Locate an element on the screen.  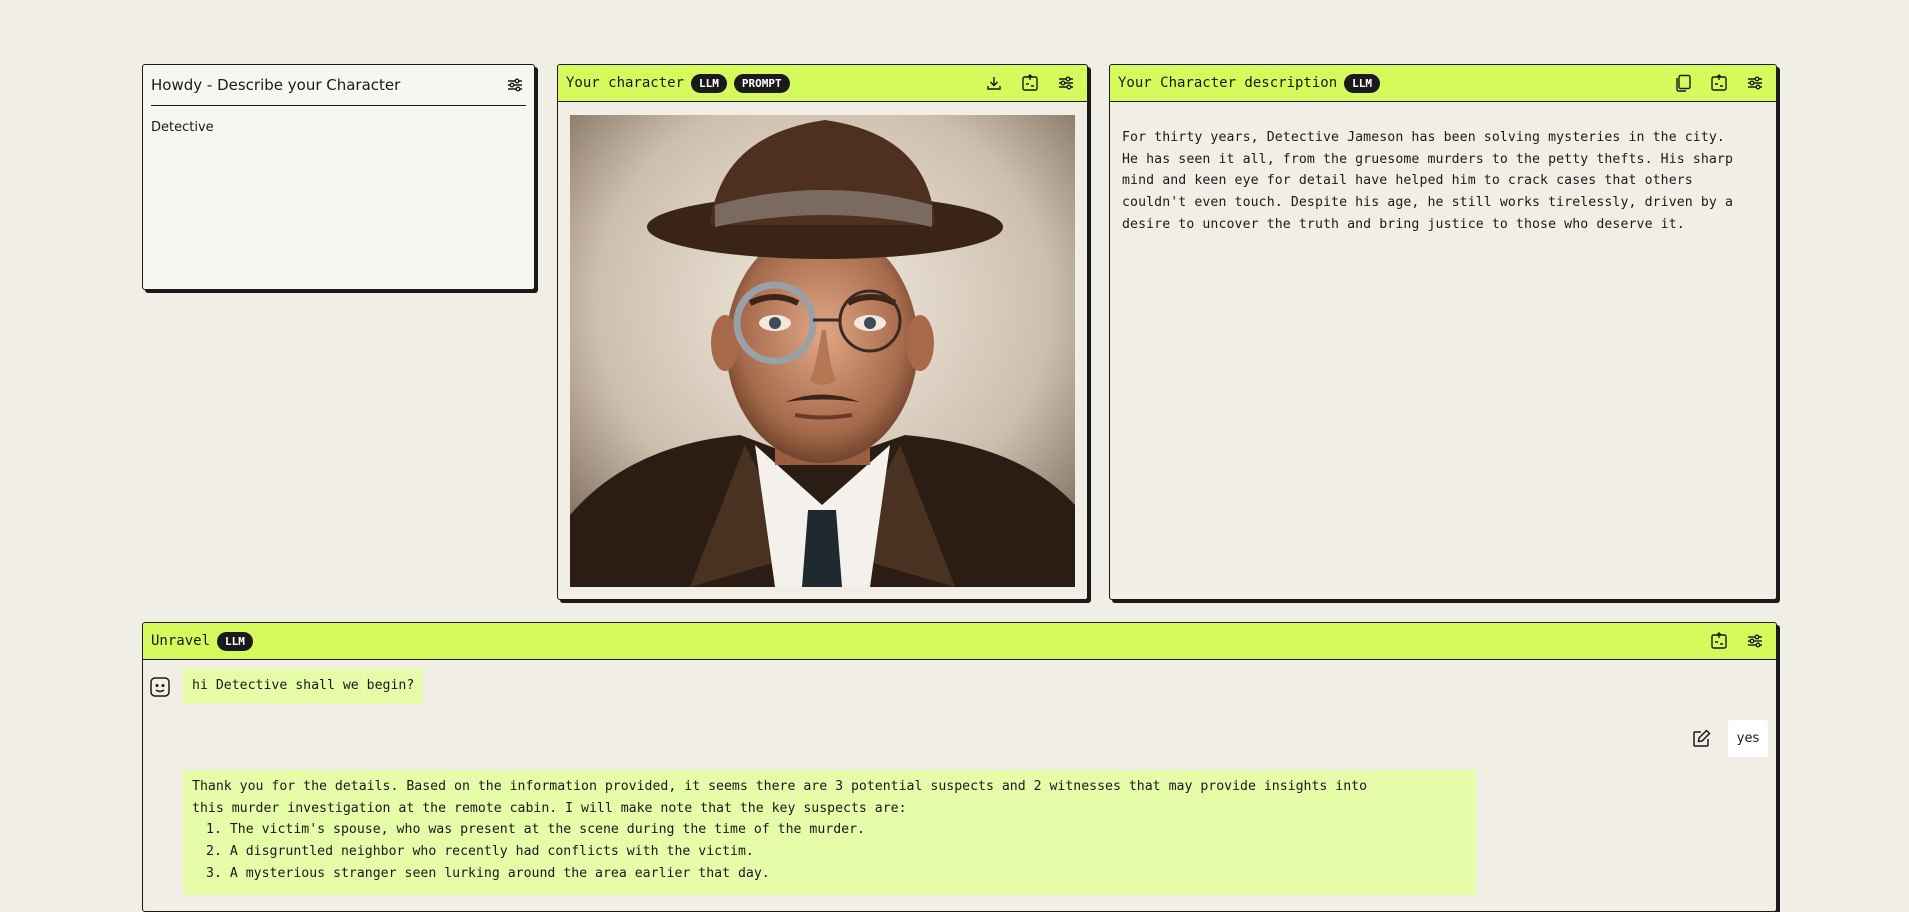
user-message: yes is located at coordinates (1748, 738).